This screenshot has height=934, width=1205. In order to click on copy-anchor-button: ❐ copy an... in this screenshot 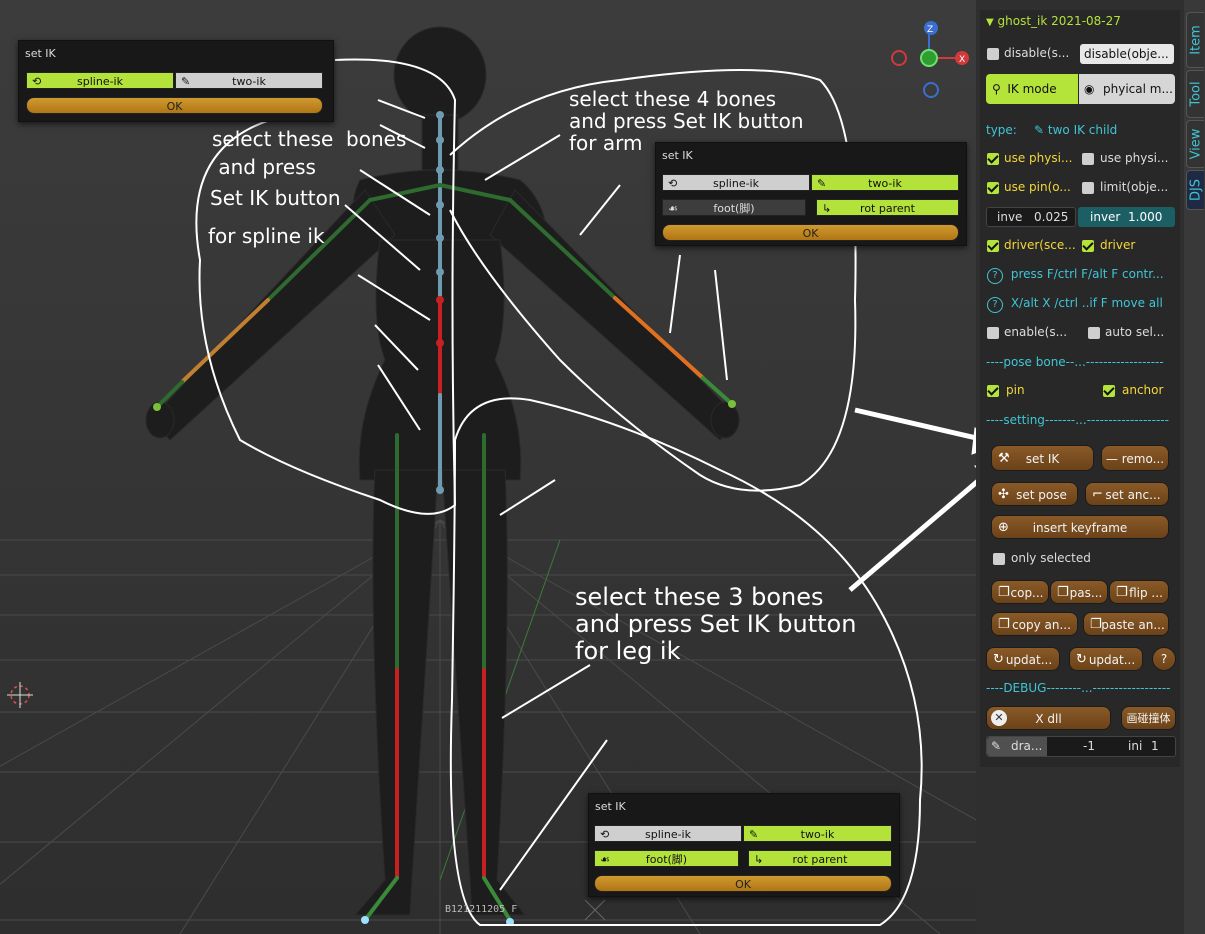, I will do `click(1034, 624)`.